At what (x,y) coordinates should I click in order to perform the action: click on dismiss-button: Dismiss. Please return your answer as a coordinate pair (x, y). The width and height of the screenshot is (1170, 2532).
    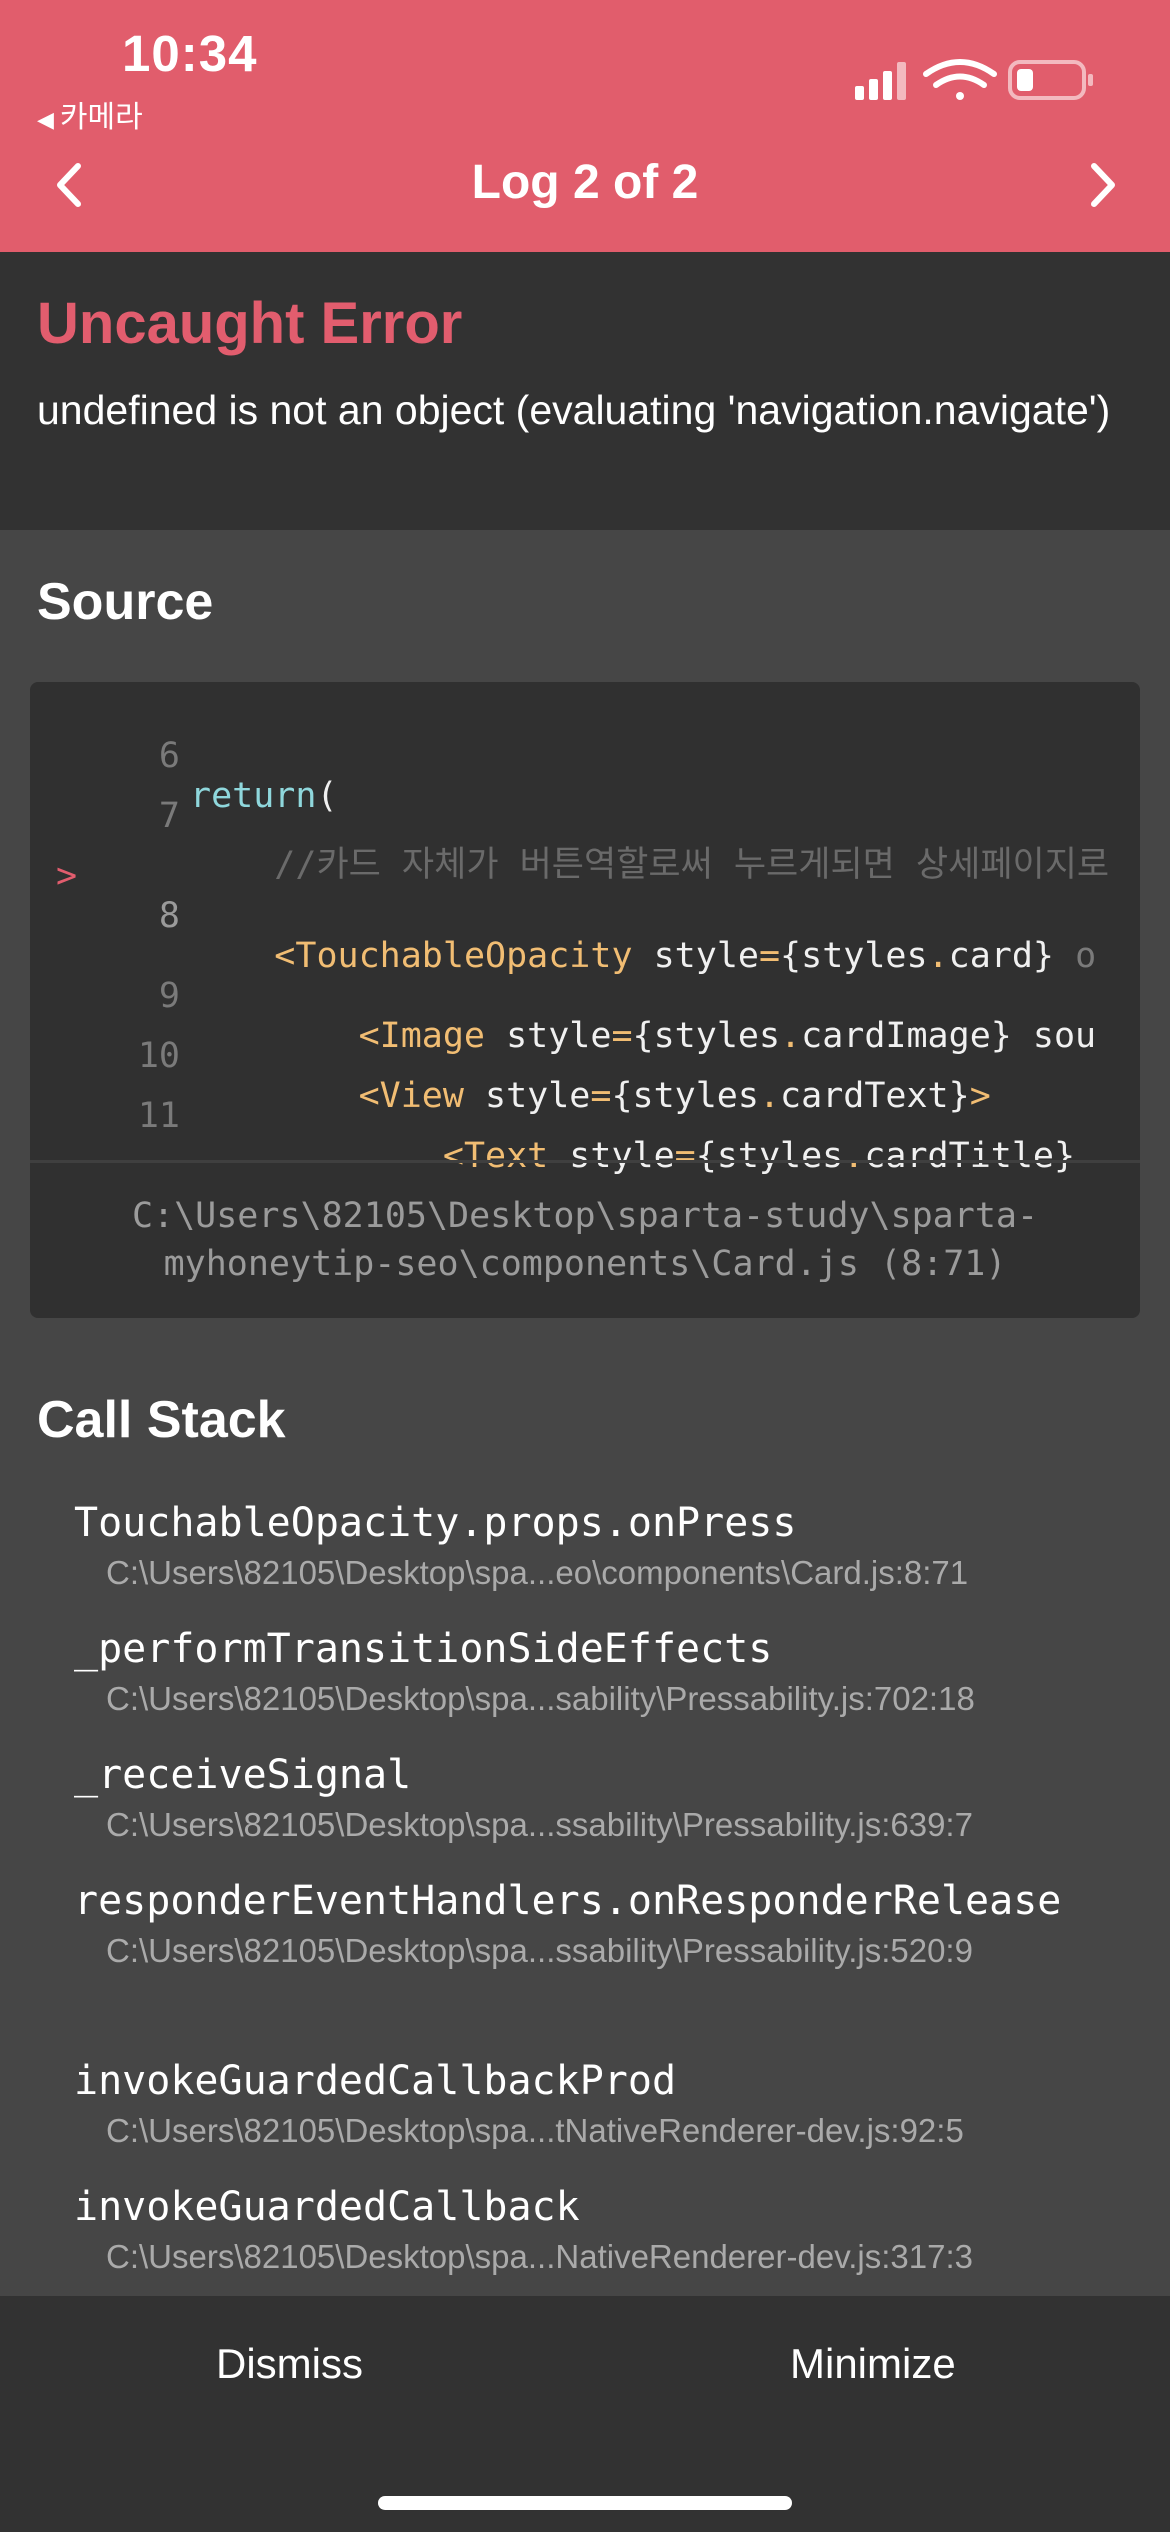
    Looking at the image, I should click on (289, 2364).